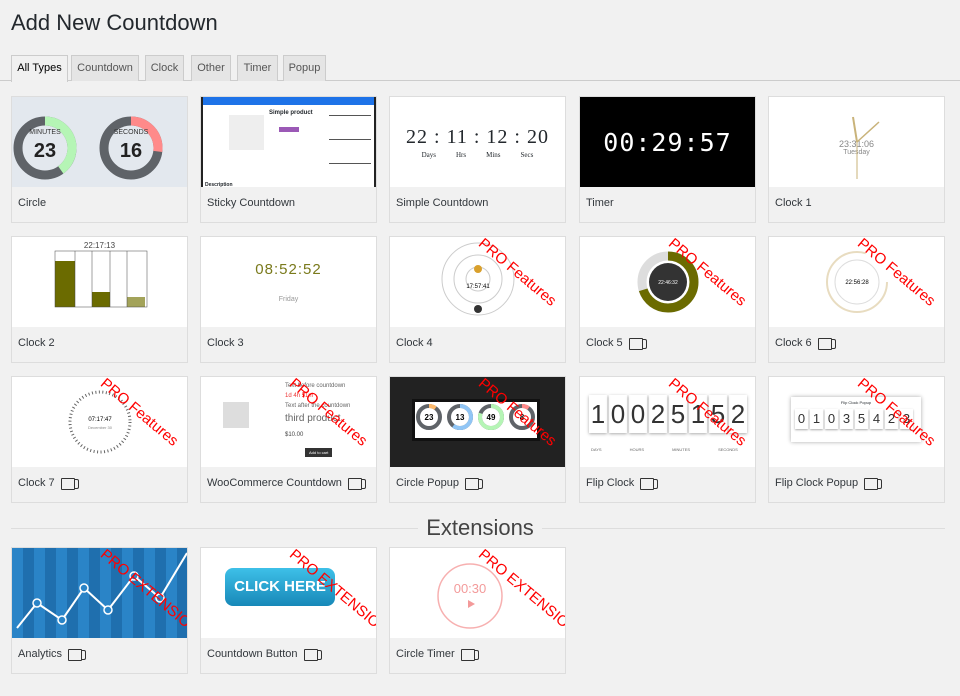 The height and width of the screenshot is (696, 960). Describe the element at coordinates (288, 593) in the screenshot. I see `thumbnail-graphic: CLICK HERE` at that location.